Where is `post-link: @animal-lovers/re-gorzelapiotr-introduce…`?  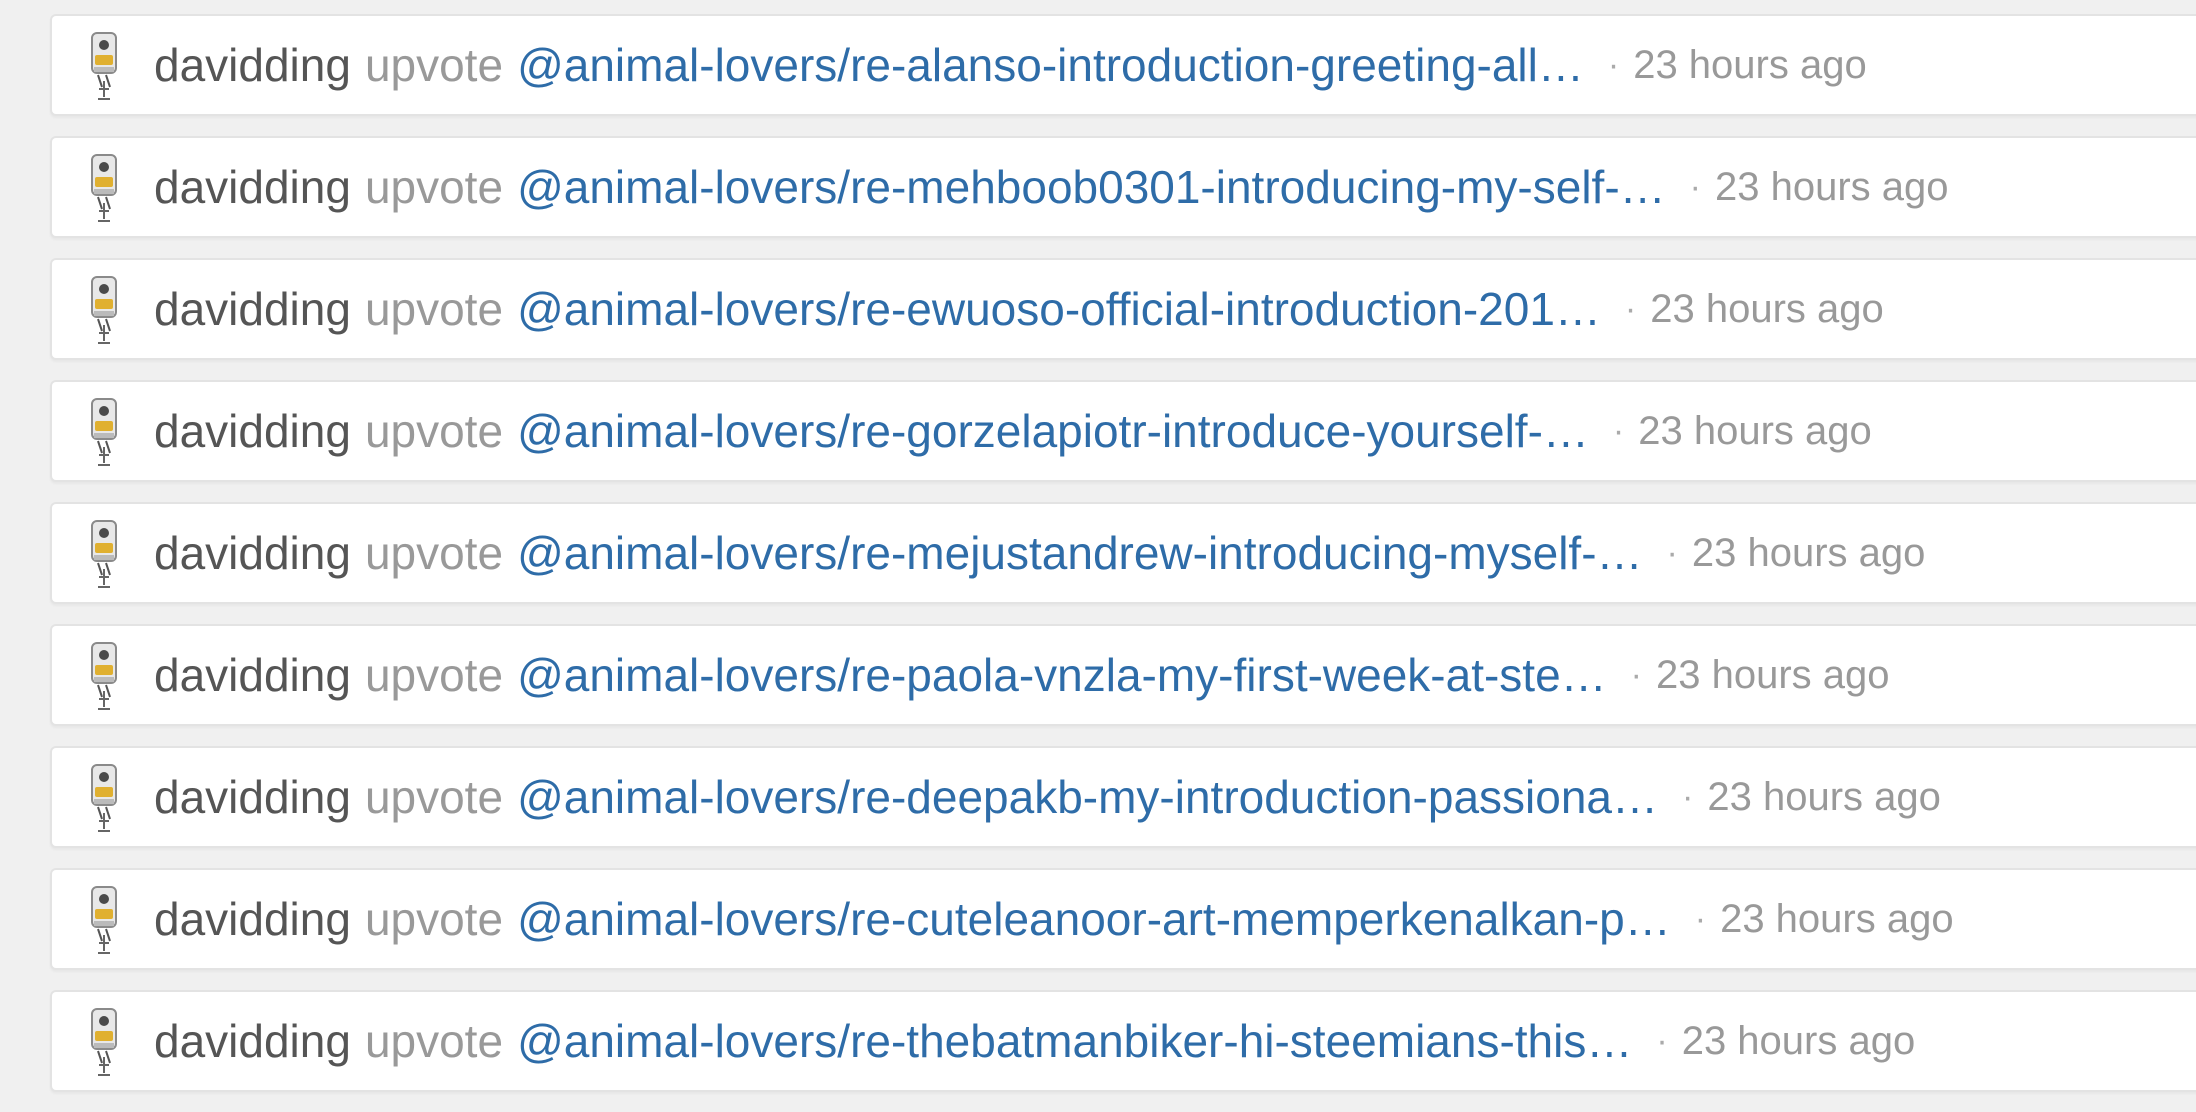 post-link: @animal-lovers/re-gorzelapiotr-introduce… is located at coordinates (1053, 431).